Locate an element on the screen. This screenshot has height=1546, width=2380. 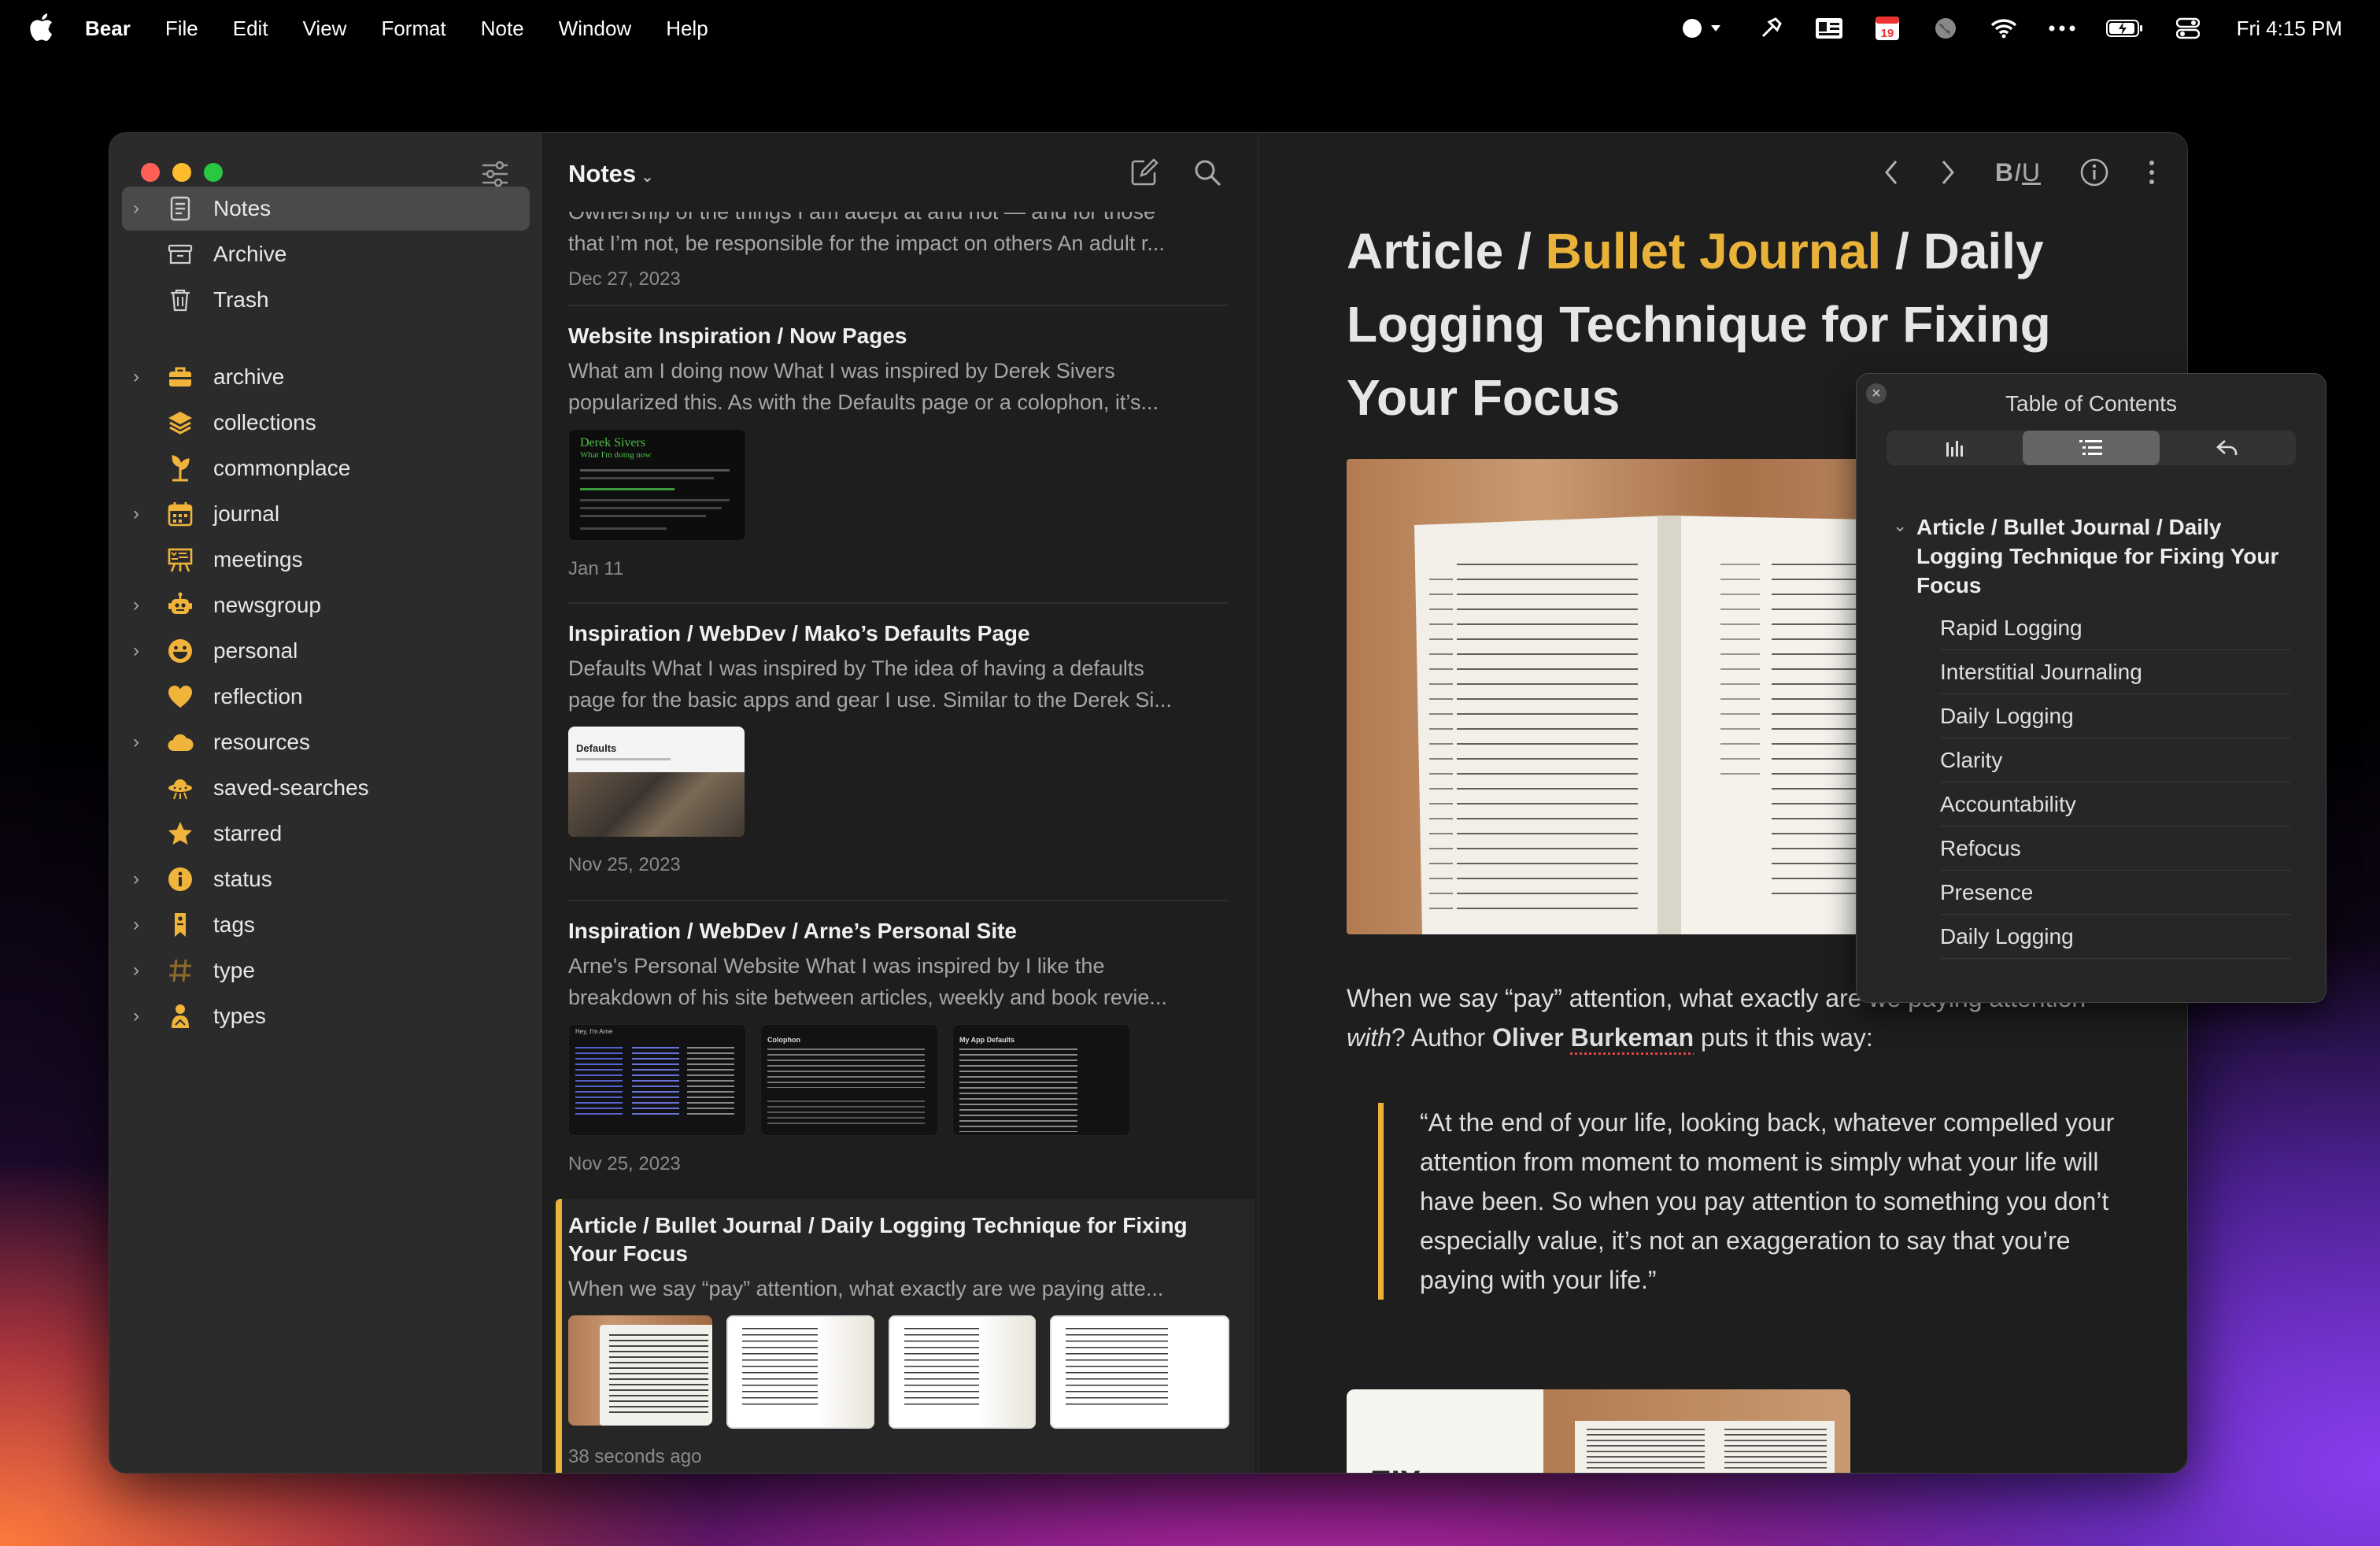
sidebar-item-saved-searches: saved-searches is located at coordinates (326, 788).